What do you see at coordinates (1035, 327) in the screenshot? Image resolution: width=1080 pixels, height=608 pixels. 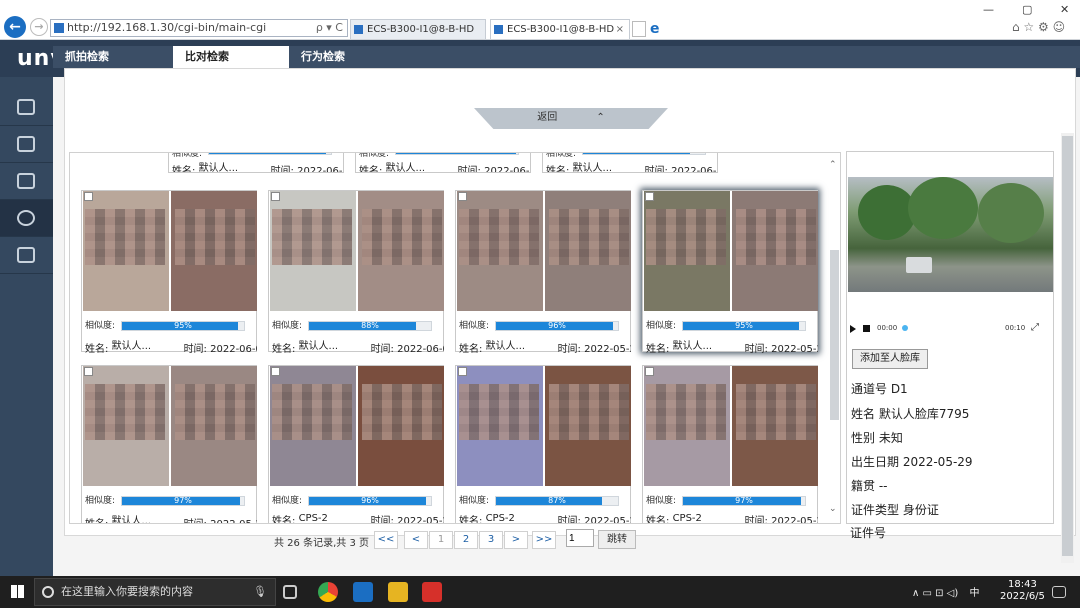 I see `fullscreen-icon: ⤢` at bounding box center [1035, 327].